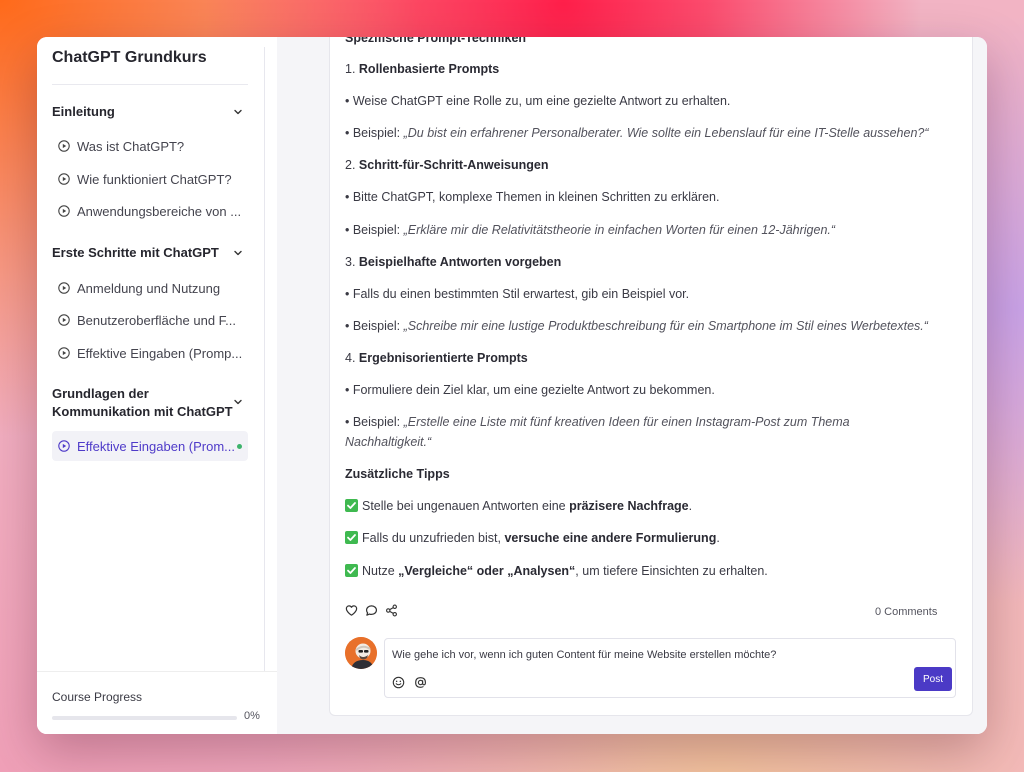 The width and height of the screenshot is (1024, 772). What do you see at coordinates (144, 718) in the screenshot?
I see `progress-bar` at bounding box center [144, 718].